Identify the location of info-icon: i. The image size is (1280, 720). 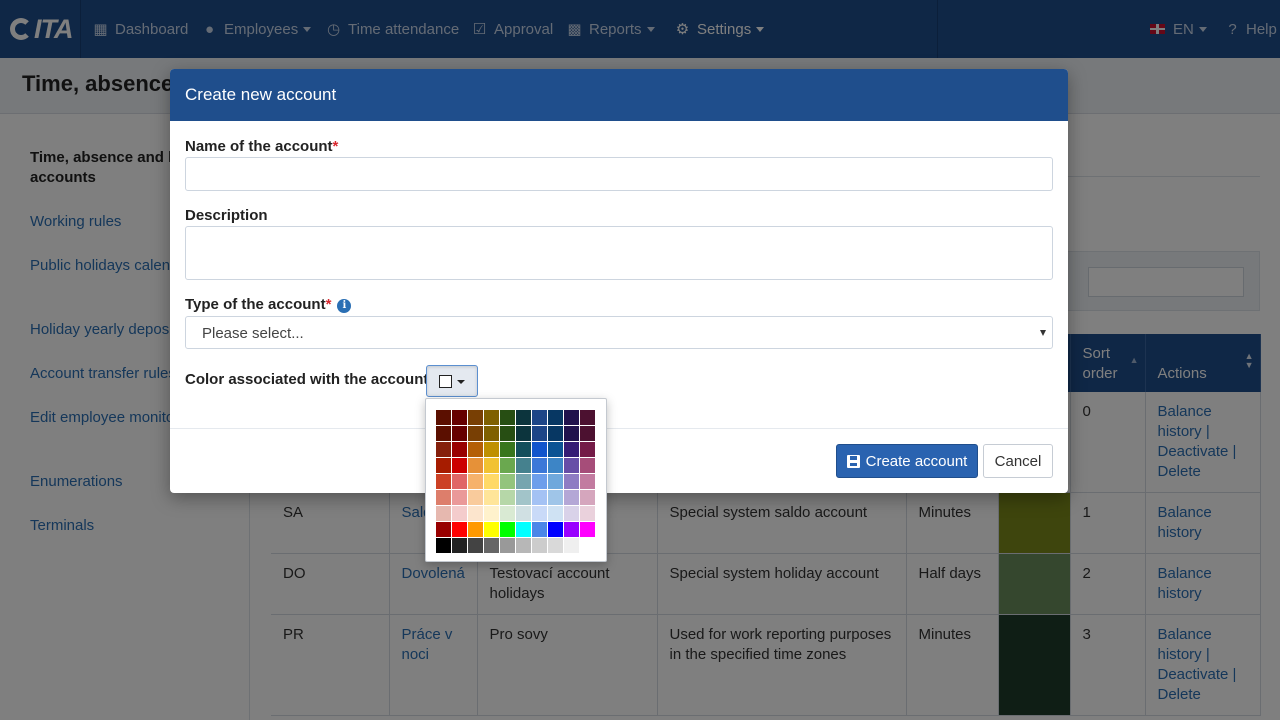
(344, 306).